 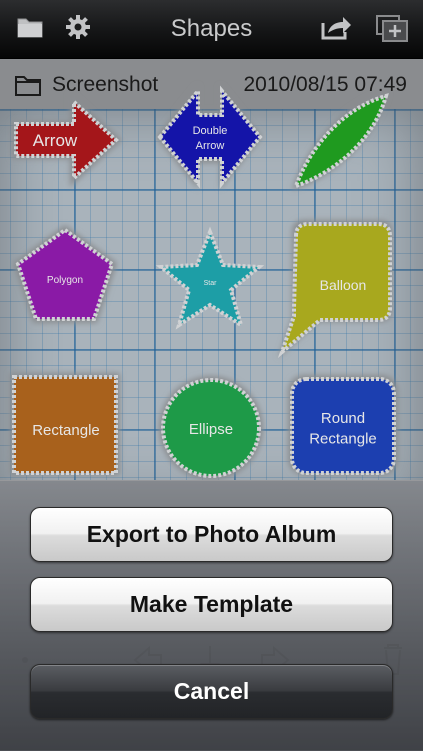 What do you see at coordinates (65, 280) in the screenshot?
I see `shape-label: Polygon` at bounding box center [65, 280].